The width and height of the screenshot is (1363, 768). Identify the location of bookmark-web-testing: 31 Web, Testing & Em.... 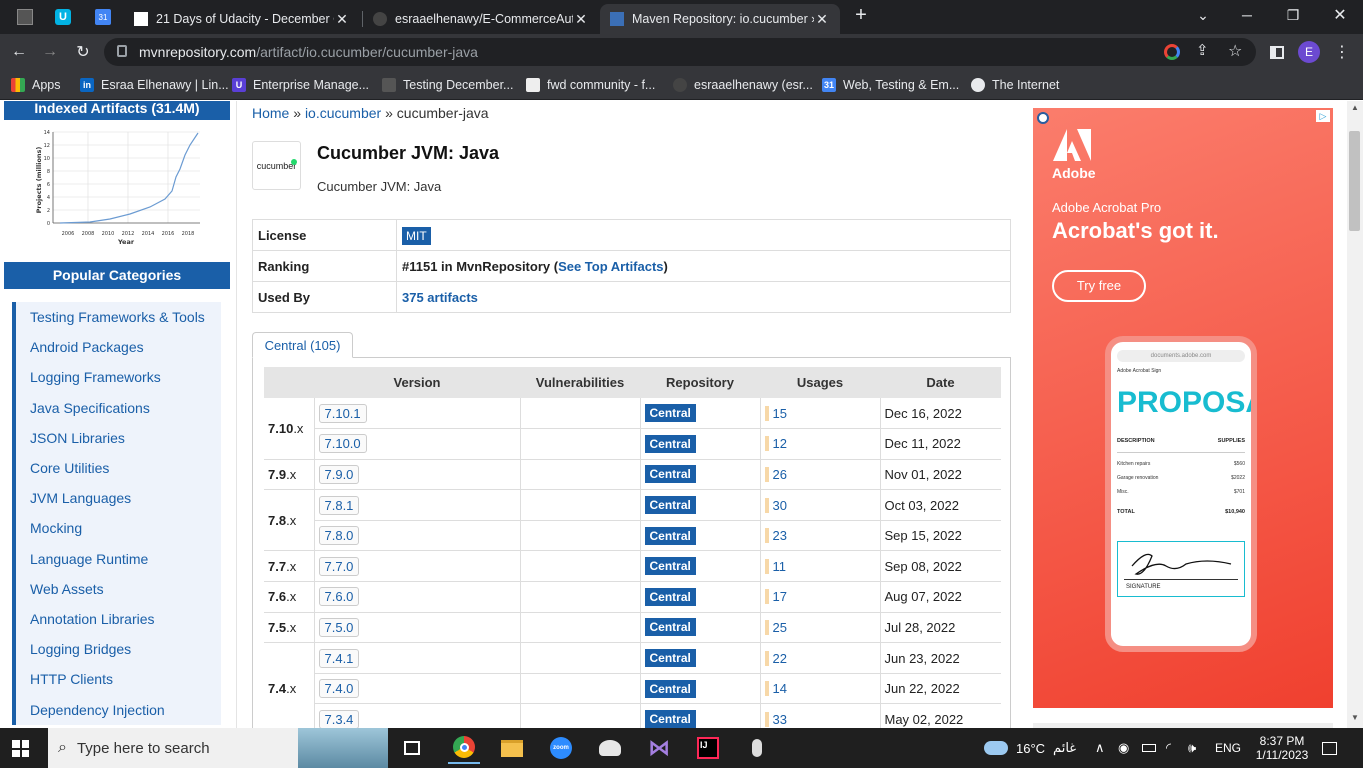
(890, 85).